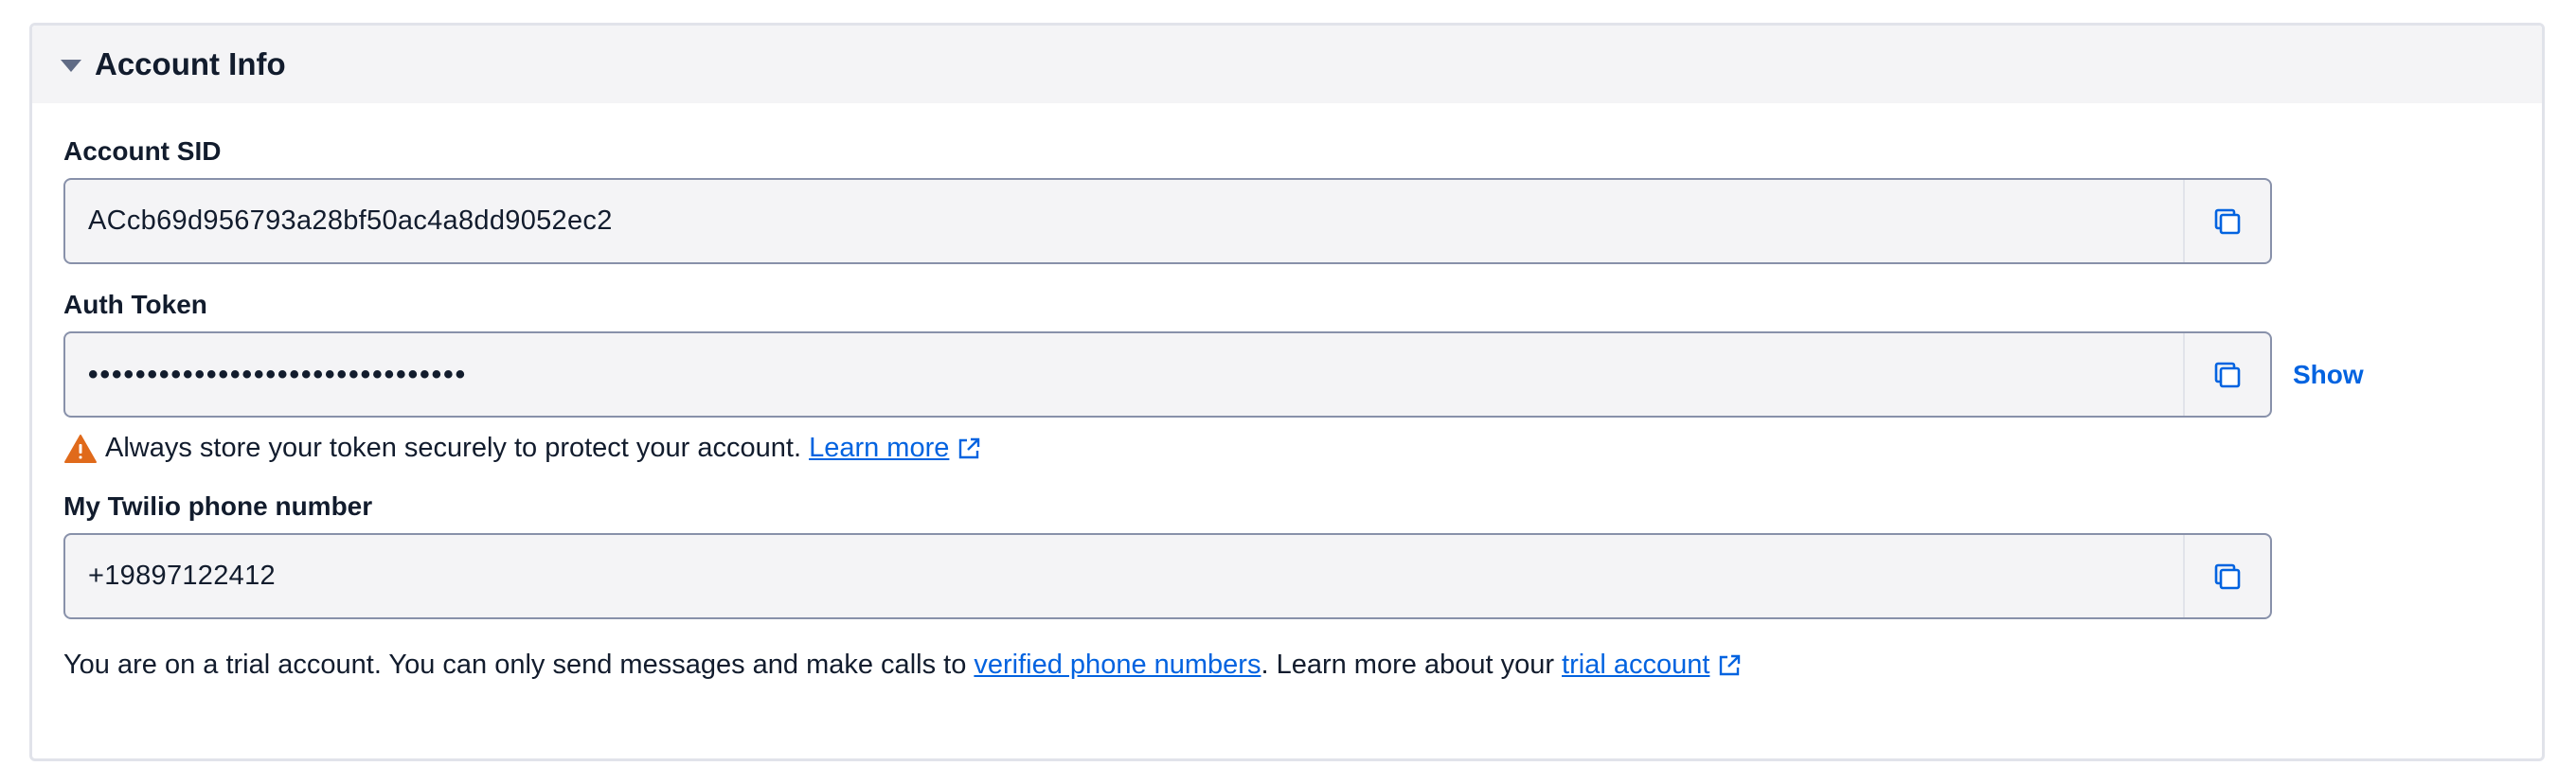 This screenshot has width=2576, height=784. Describe the element at coordinates (80, 449) in the screenshot. I see `warning-icon` at that location.